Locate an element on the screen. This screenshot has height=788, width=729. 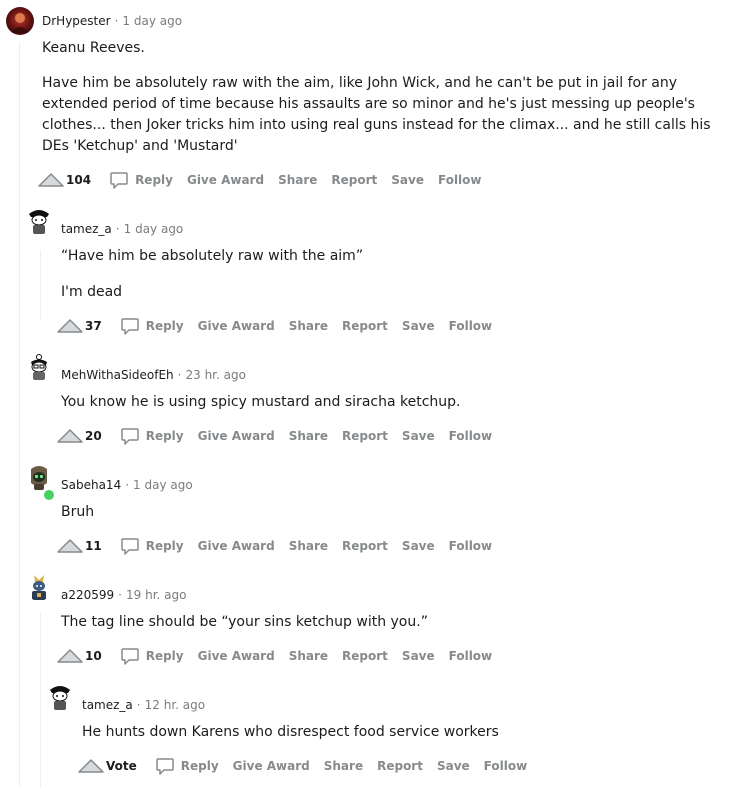
comment-meta: tamez_a · 1 day ago is located at coordinates (122, 229).